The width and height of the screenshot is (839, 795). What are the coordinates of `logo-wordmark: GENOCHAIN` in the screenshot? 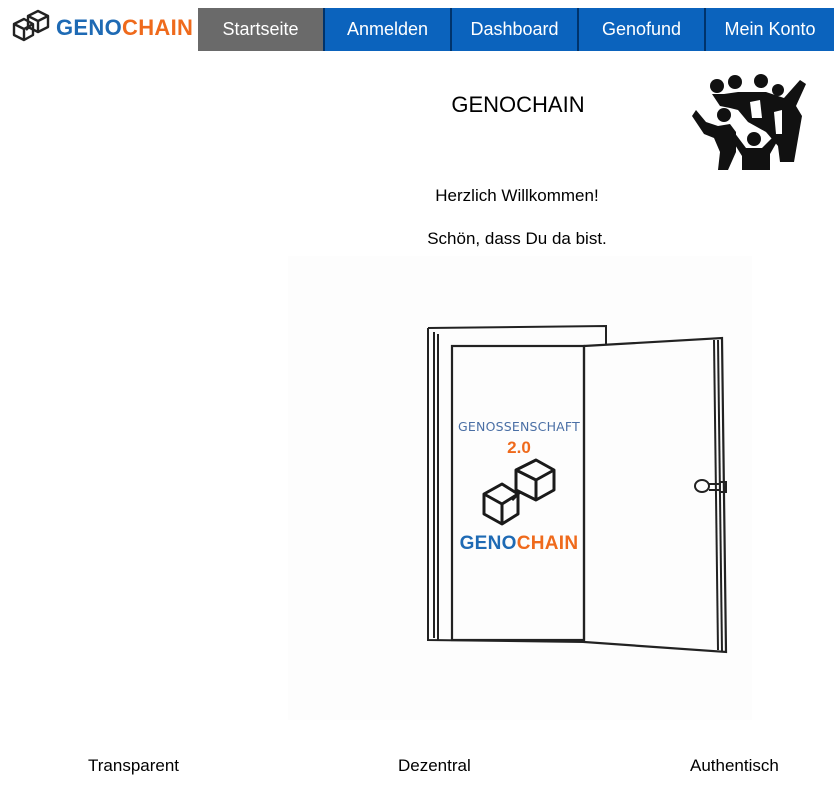 It's located at (125, 27).